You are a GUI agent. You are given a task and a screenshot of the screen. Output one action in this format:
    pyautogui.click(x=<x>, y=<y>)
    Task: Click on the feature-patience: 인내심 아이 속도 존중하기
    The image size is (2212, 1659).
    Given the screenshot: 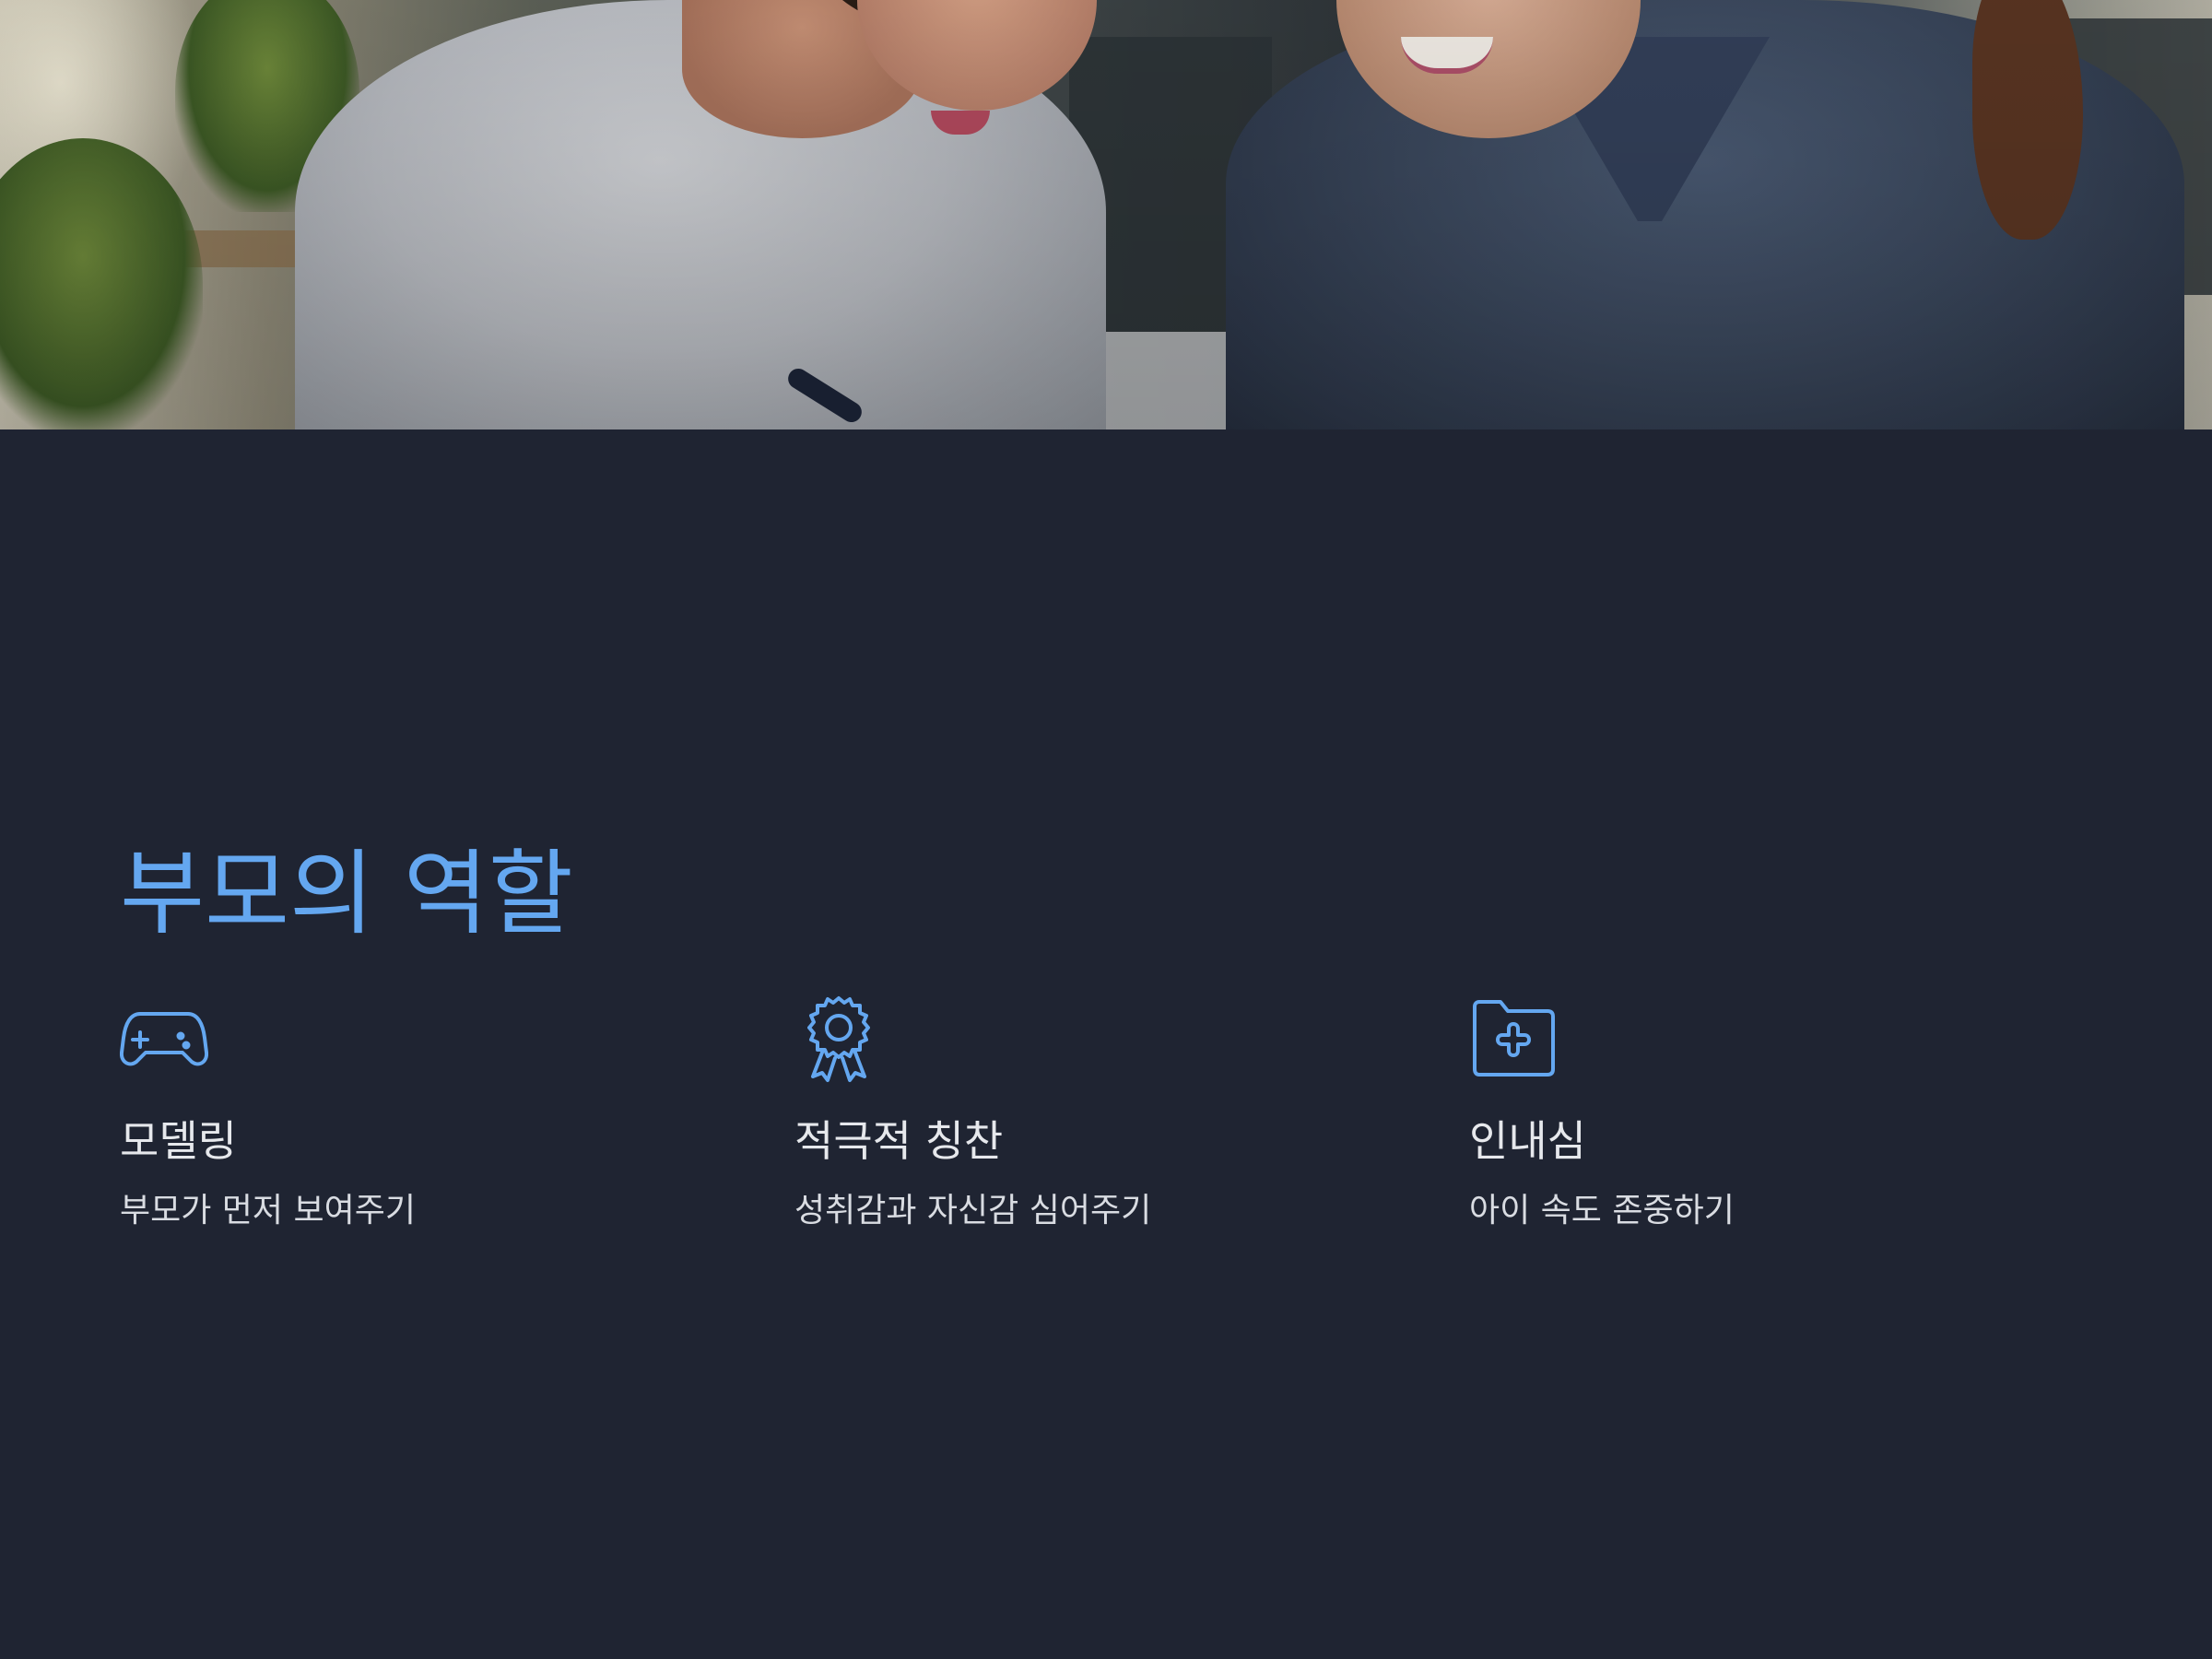 What is the action you would take?
    pyautogui.click(x=1782, y=1112)
    